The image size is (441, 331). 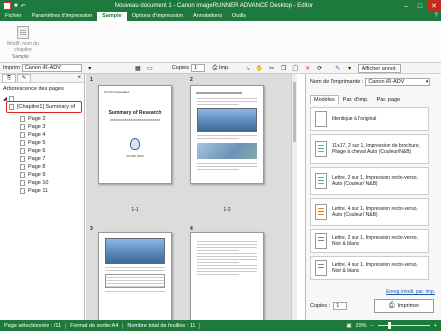 I want to click on paste-icon: 📋, so click(x=296, y=68).